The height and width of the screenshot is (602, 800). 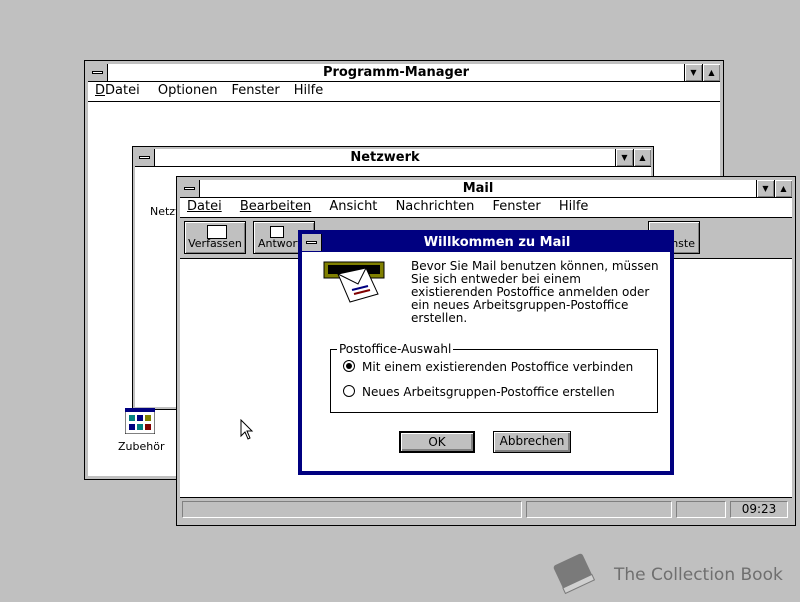 I want to click on watermark-text: The Collection Book, so click(x=698, y=575).